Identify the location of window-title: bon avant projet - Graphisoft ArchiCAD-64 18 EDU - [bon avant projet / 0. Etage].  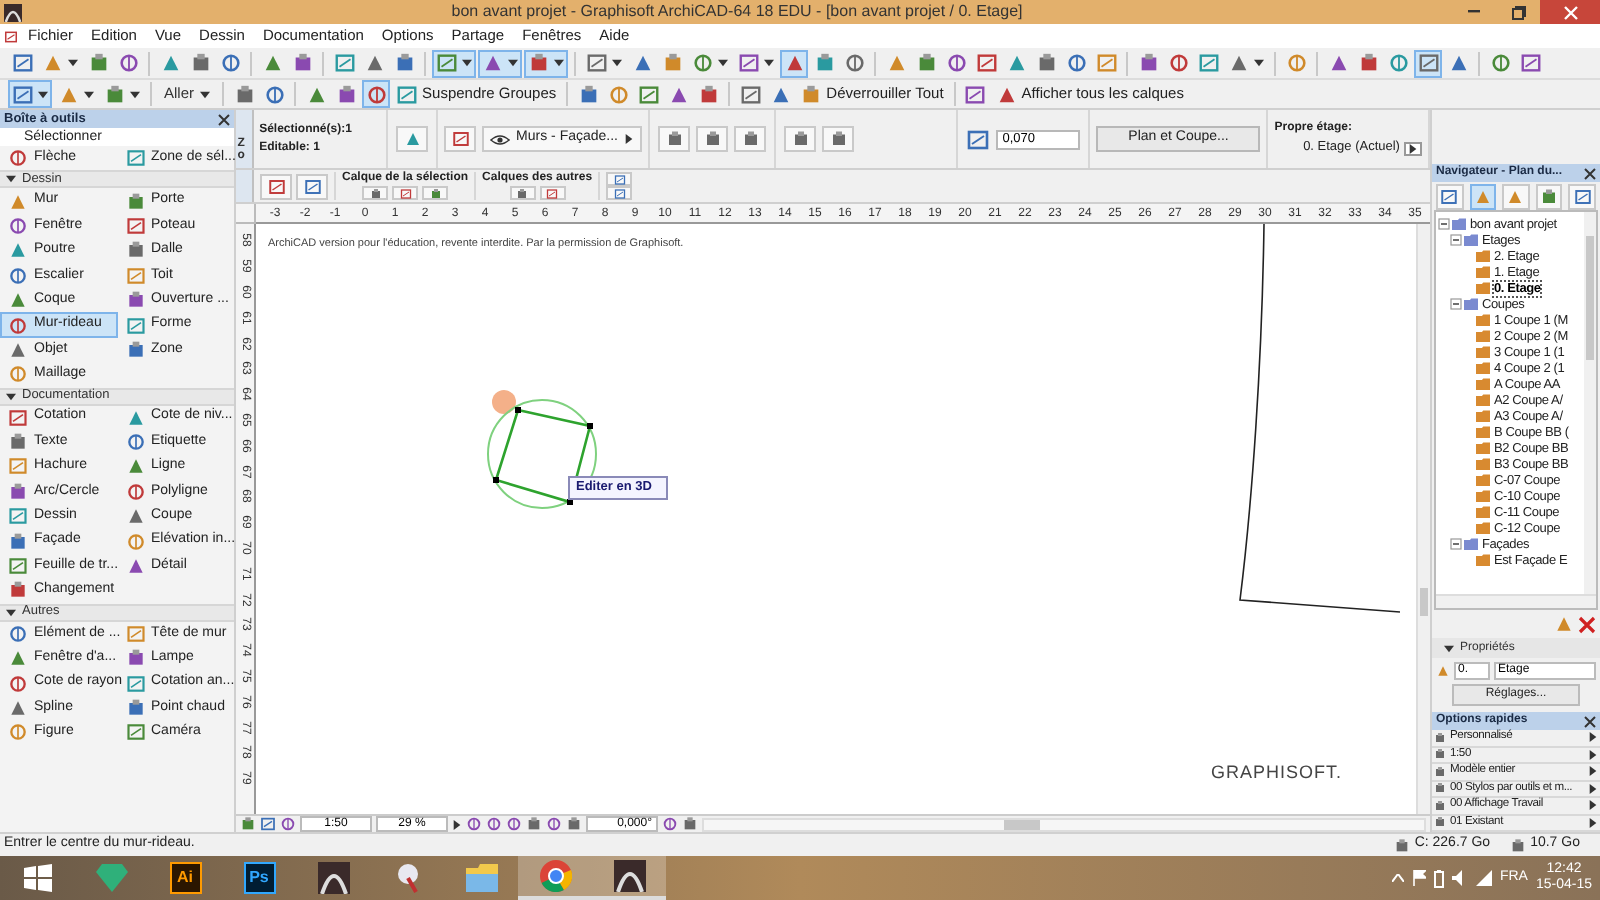
(737, 12).